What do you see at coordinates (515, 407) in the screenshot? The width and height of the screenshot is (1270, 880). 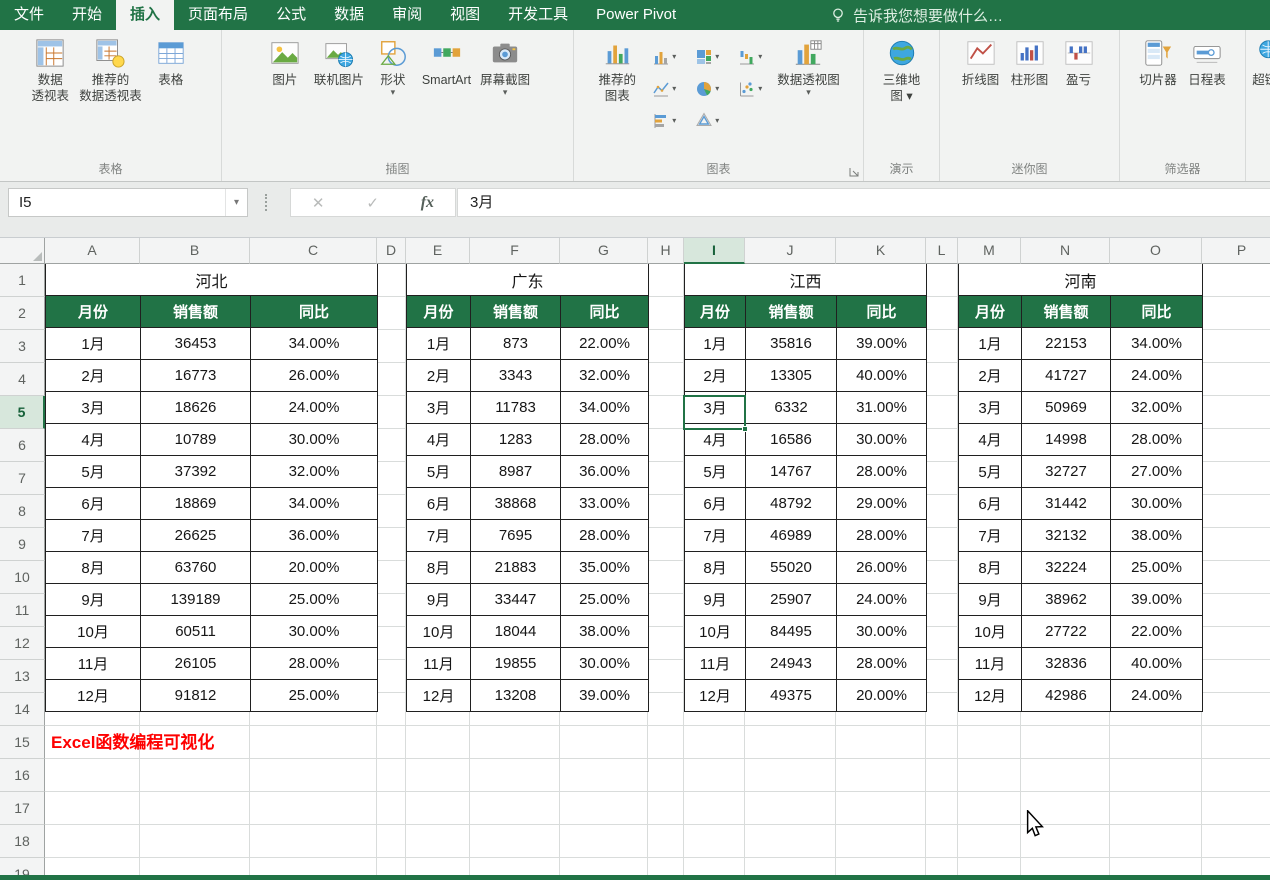 I see `data-cell: 11783` at bounding box center [515, 407].